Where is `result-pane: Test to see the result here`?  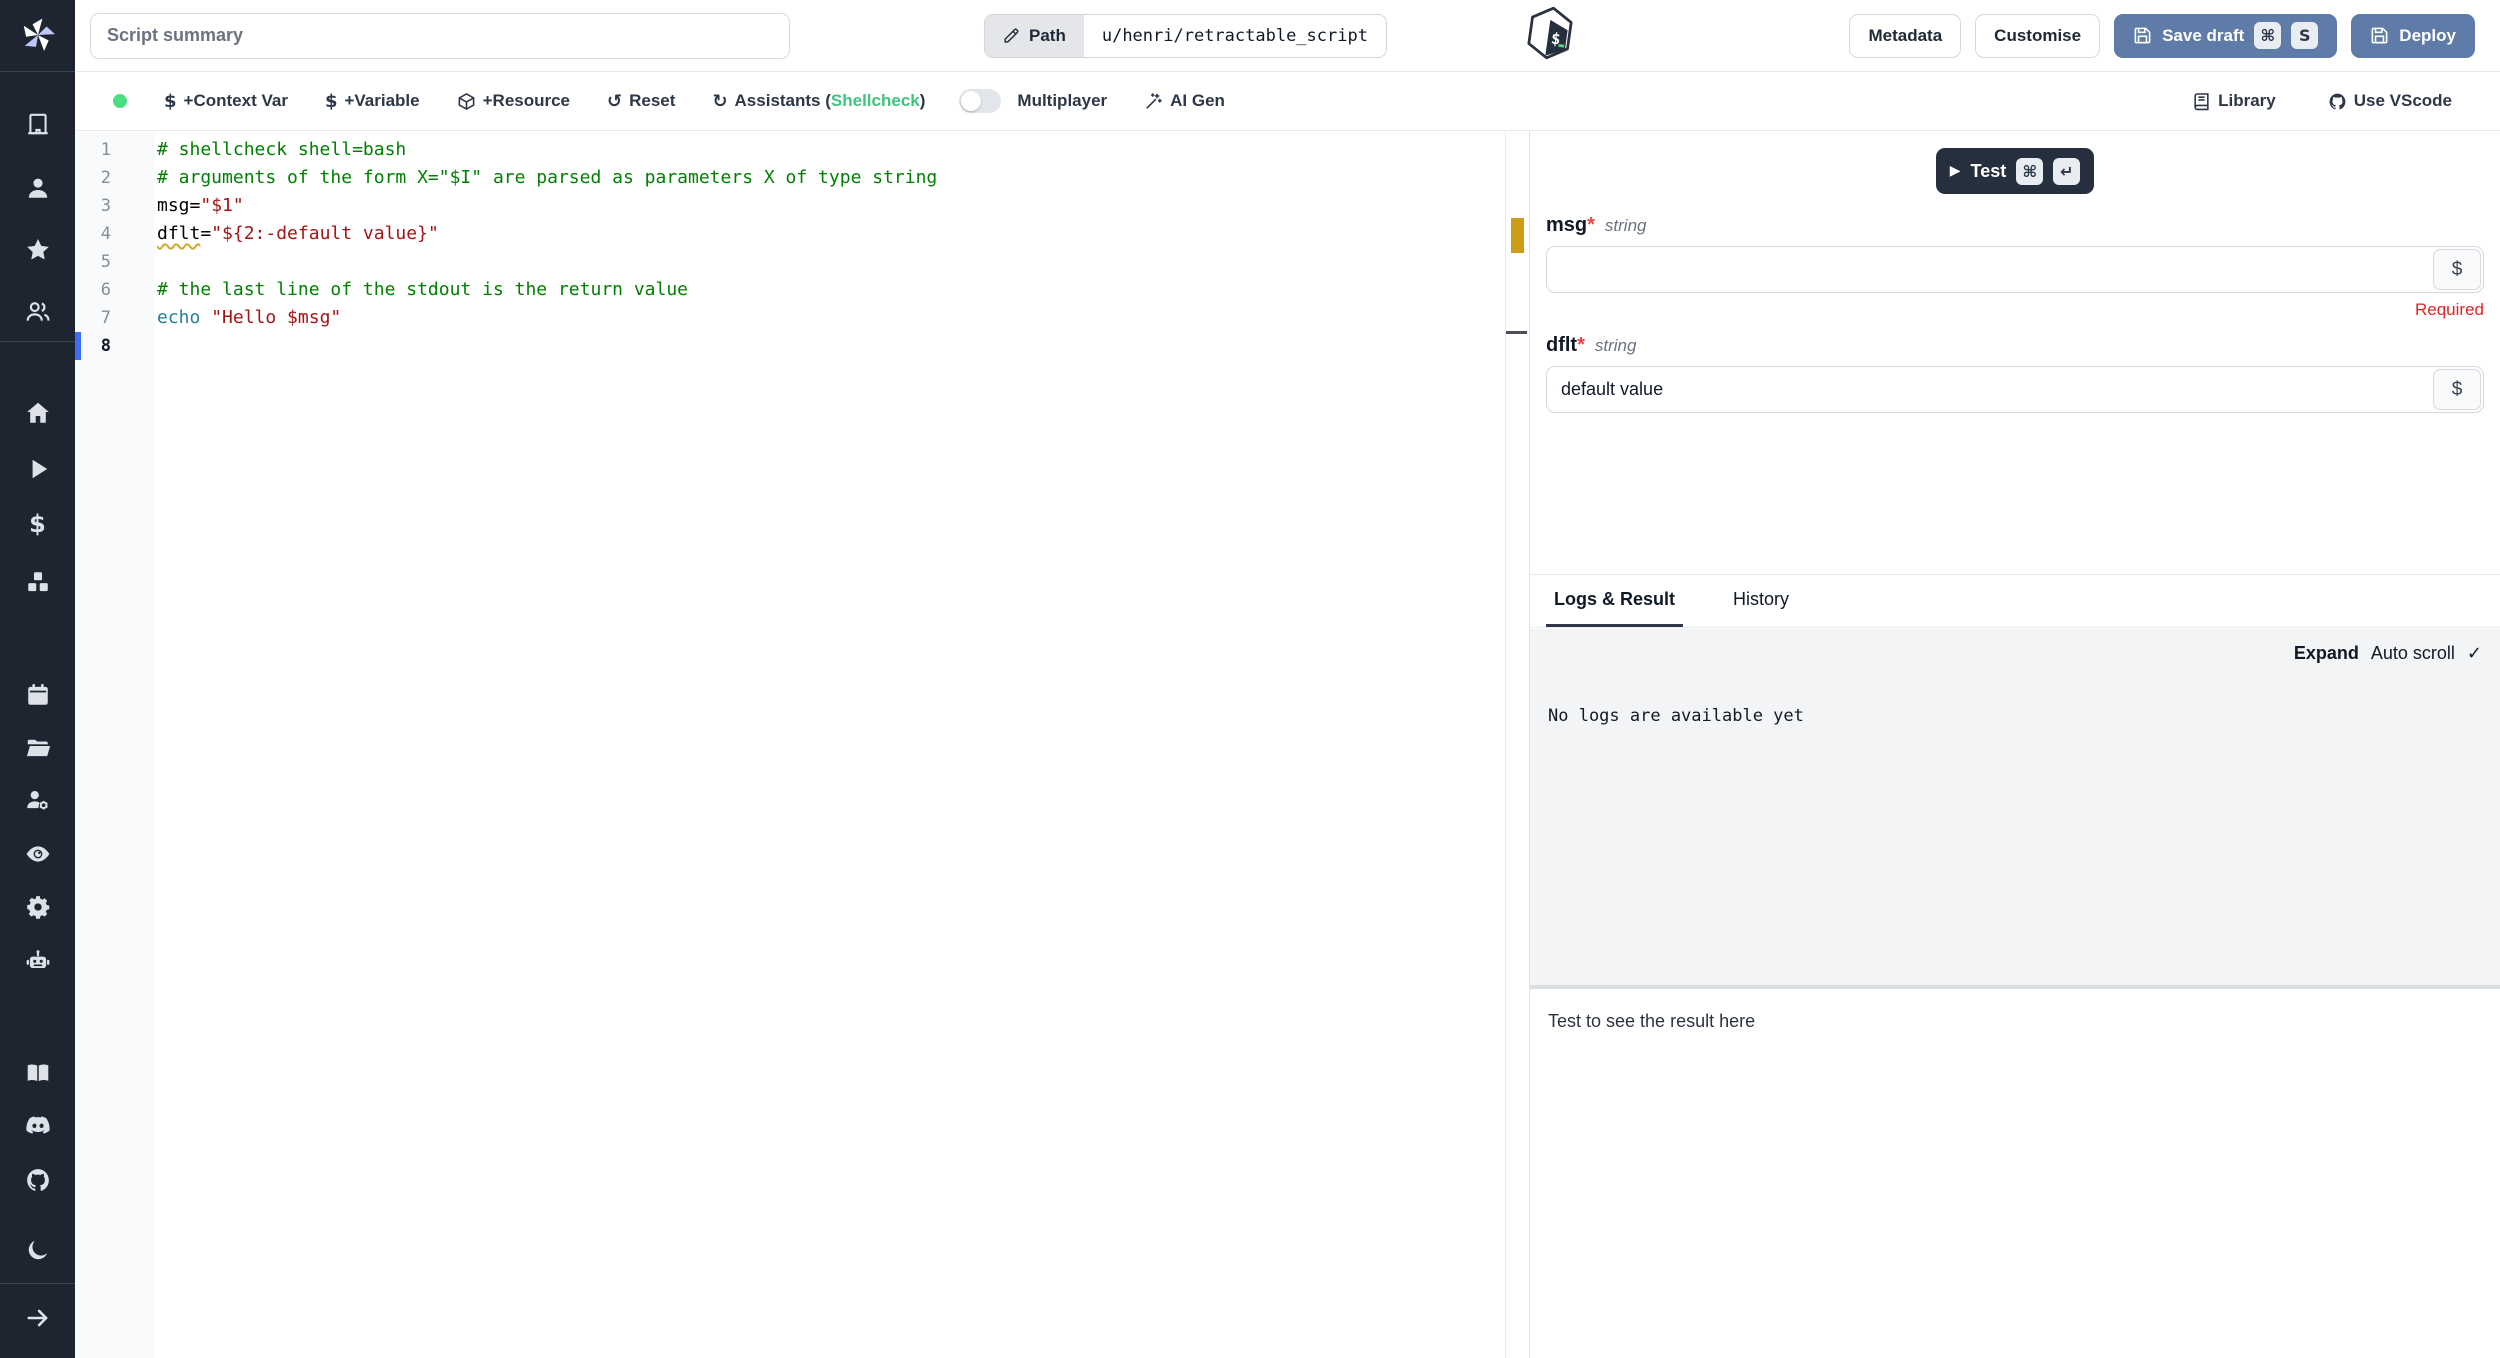 result-pane: Test to see the result here is located at coordinates (2015, 1173).